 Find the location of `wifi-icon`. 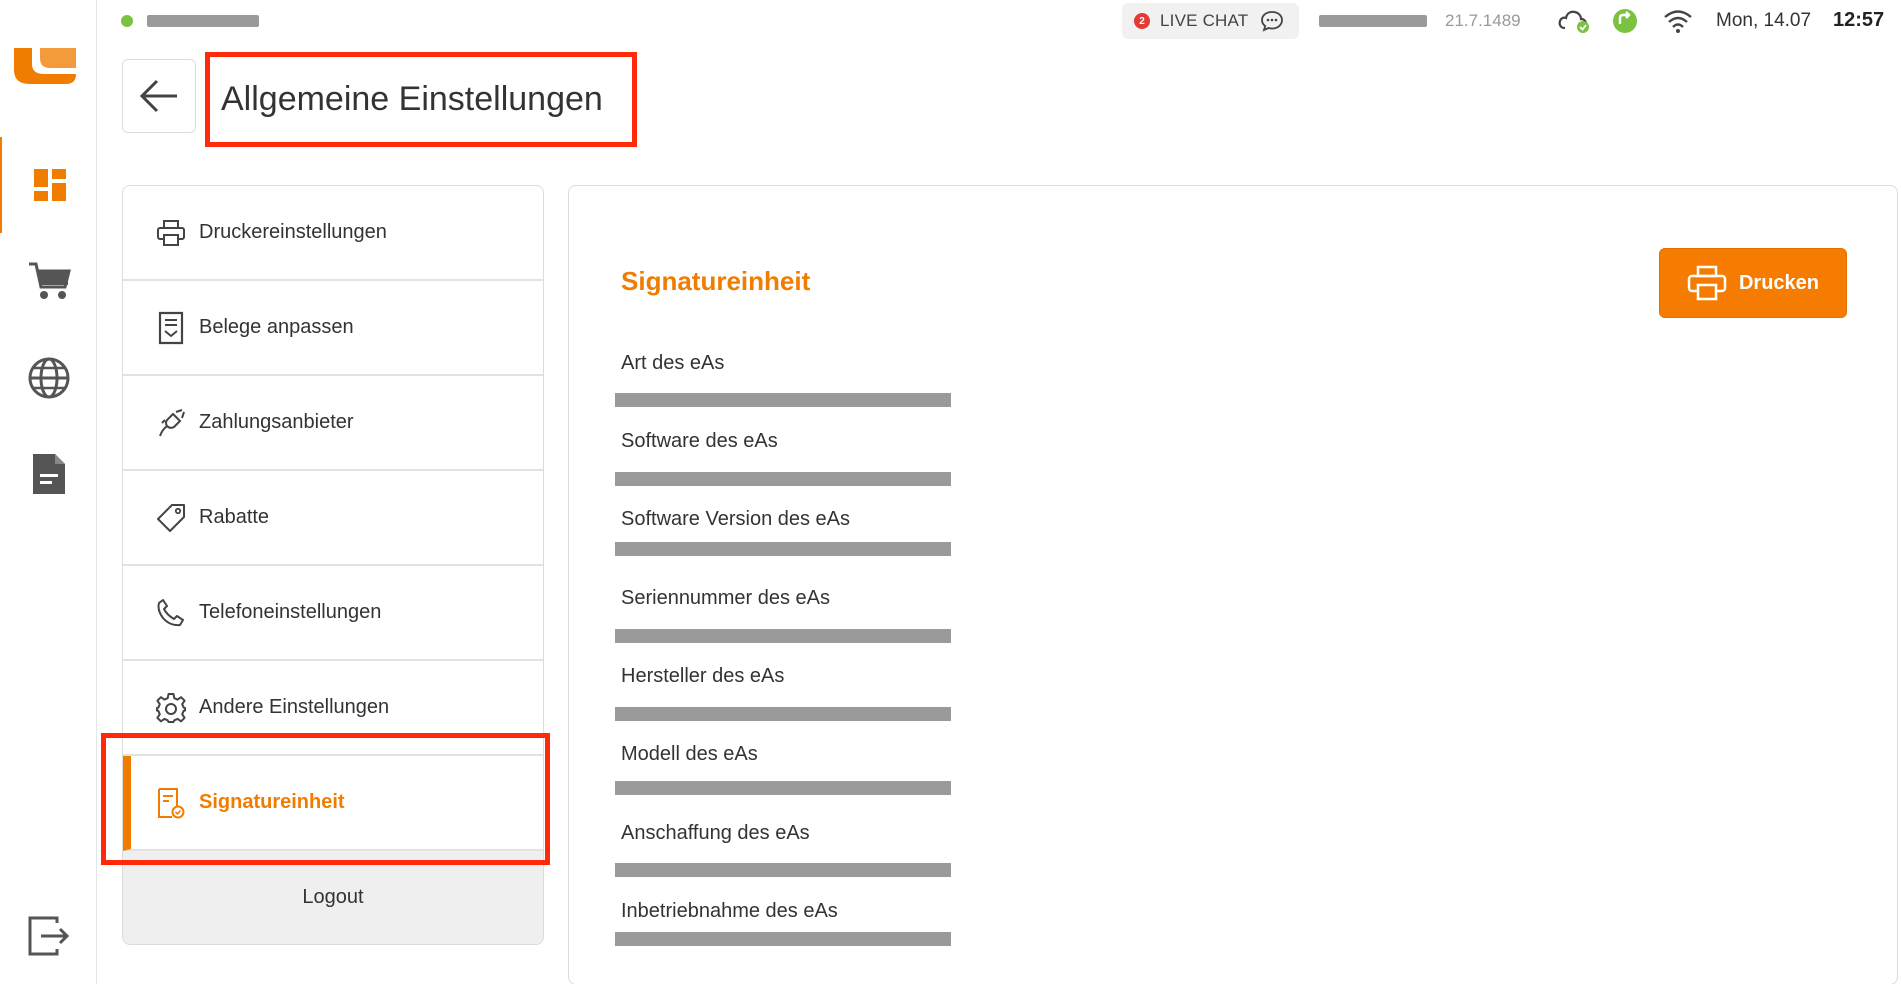

wifi-icon is located at coordinates (1678, 21).